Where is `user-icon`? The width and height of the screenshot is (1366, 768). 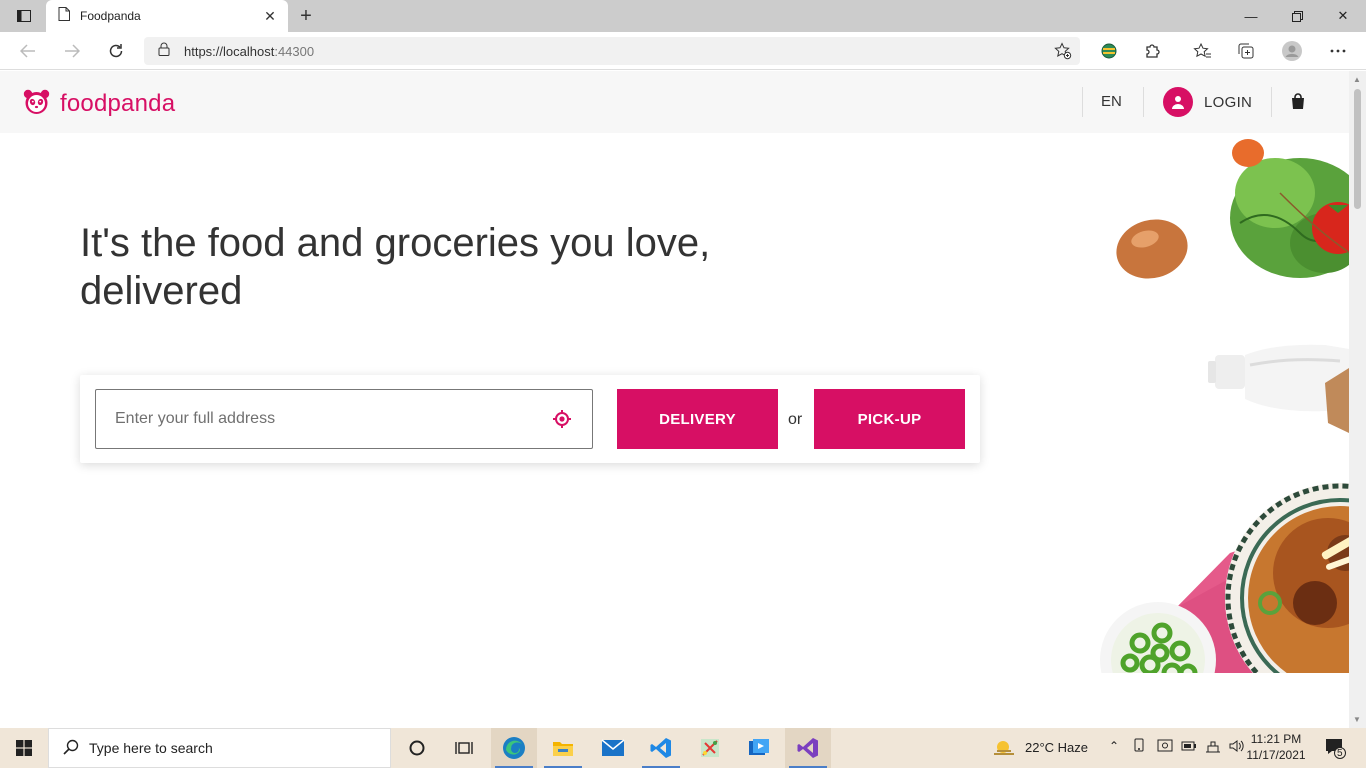 user-icon is located at coordinates (1178, 102).